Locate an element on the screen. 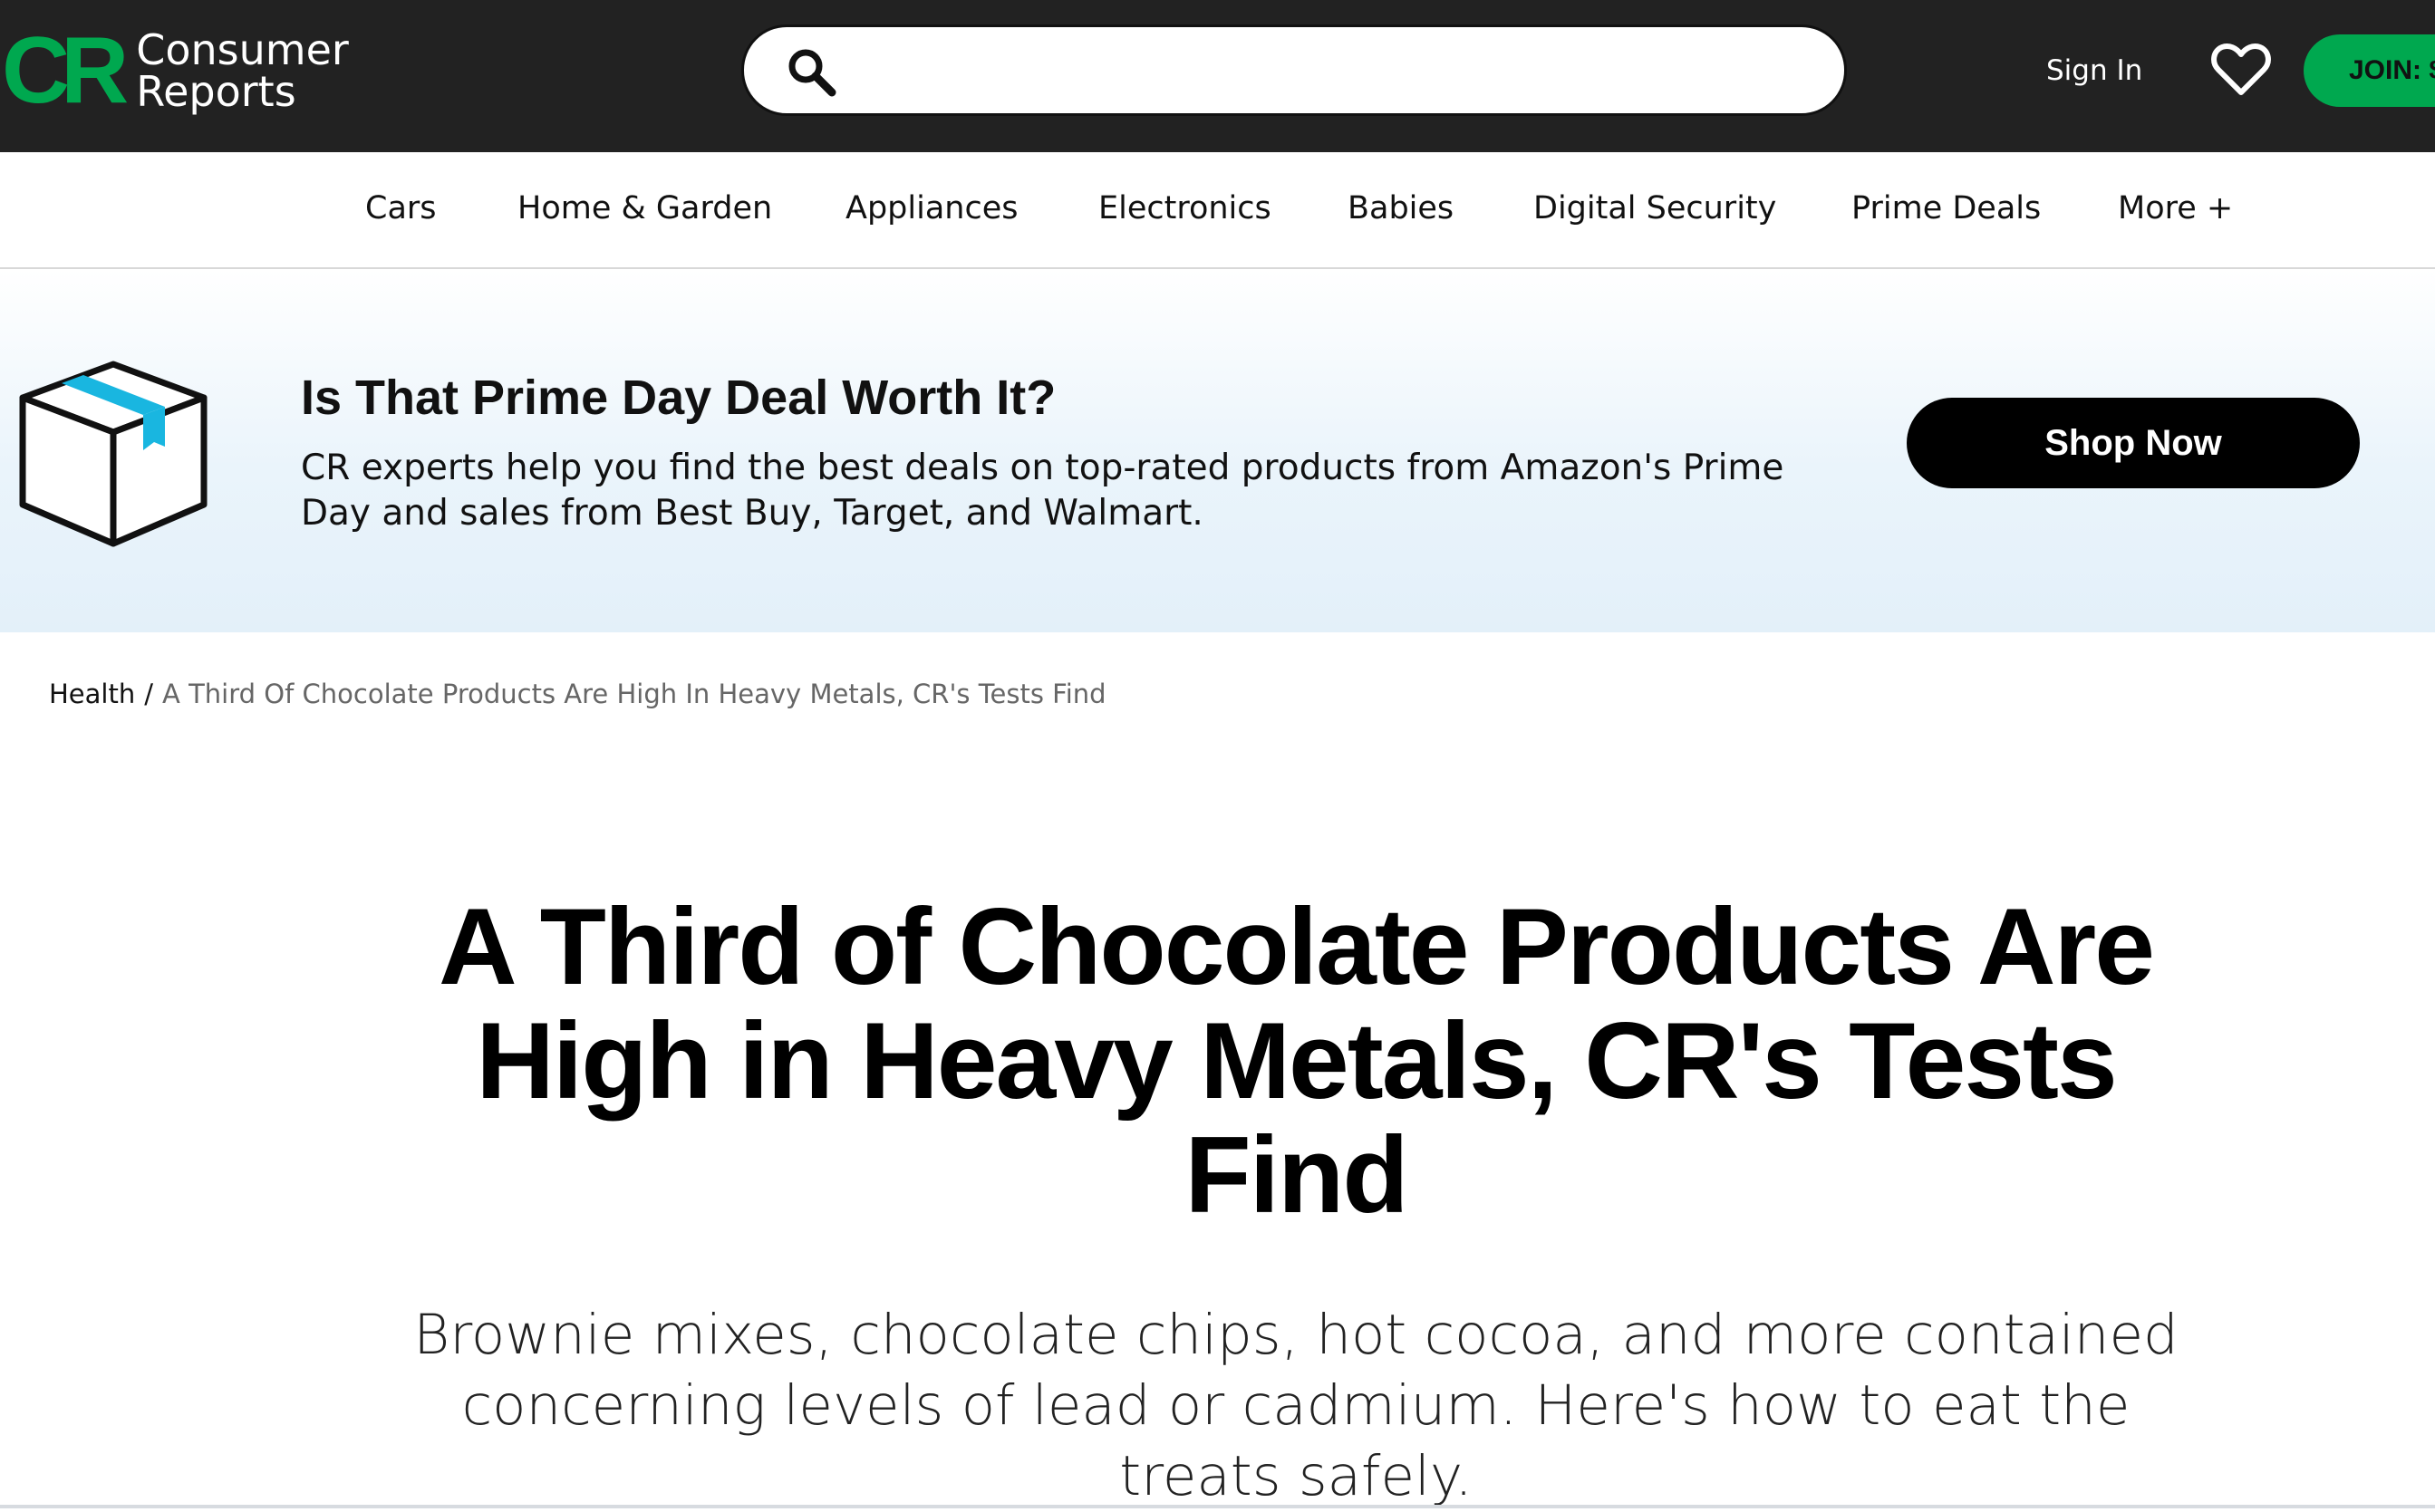 The width and height of the screenshot is (2435, 1512). top-header: CR Consumer Reports Sign In JOIN: $ is located at coordinates (1217, 76).